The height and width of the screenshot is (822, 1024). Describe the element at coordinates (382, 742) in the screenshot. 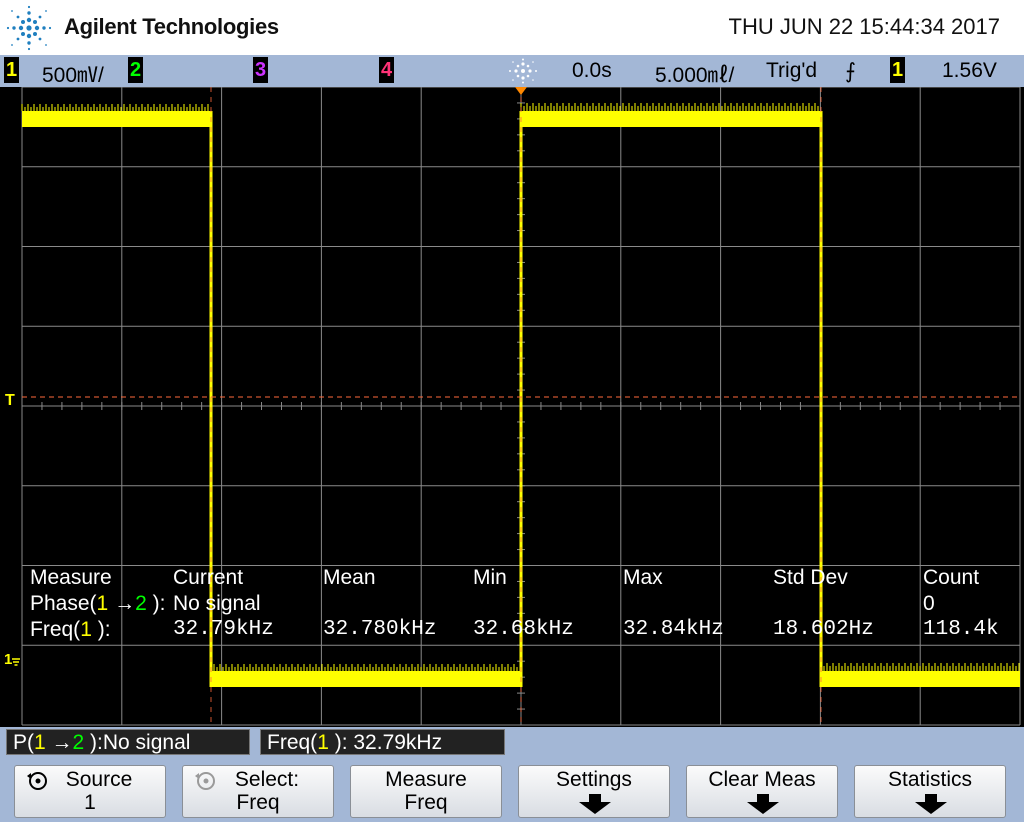

I see `freq-readout: Freq(1 ): 32.79kHz` at that location.